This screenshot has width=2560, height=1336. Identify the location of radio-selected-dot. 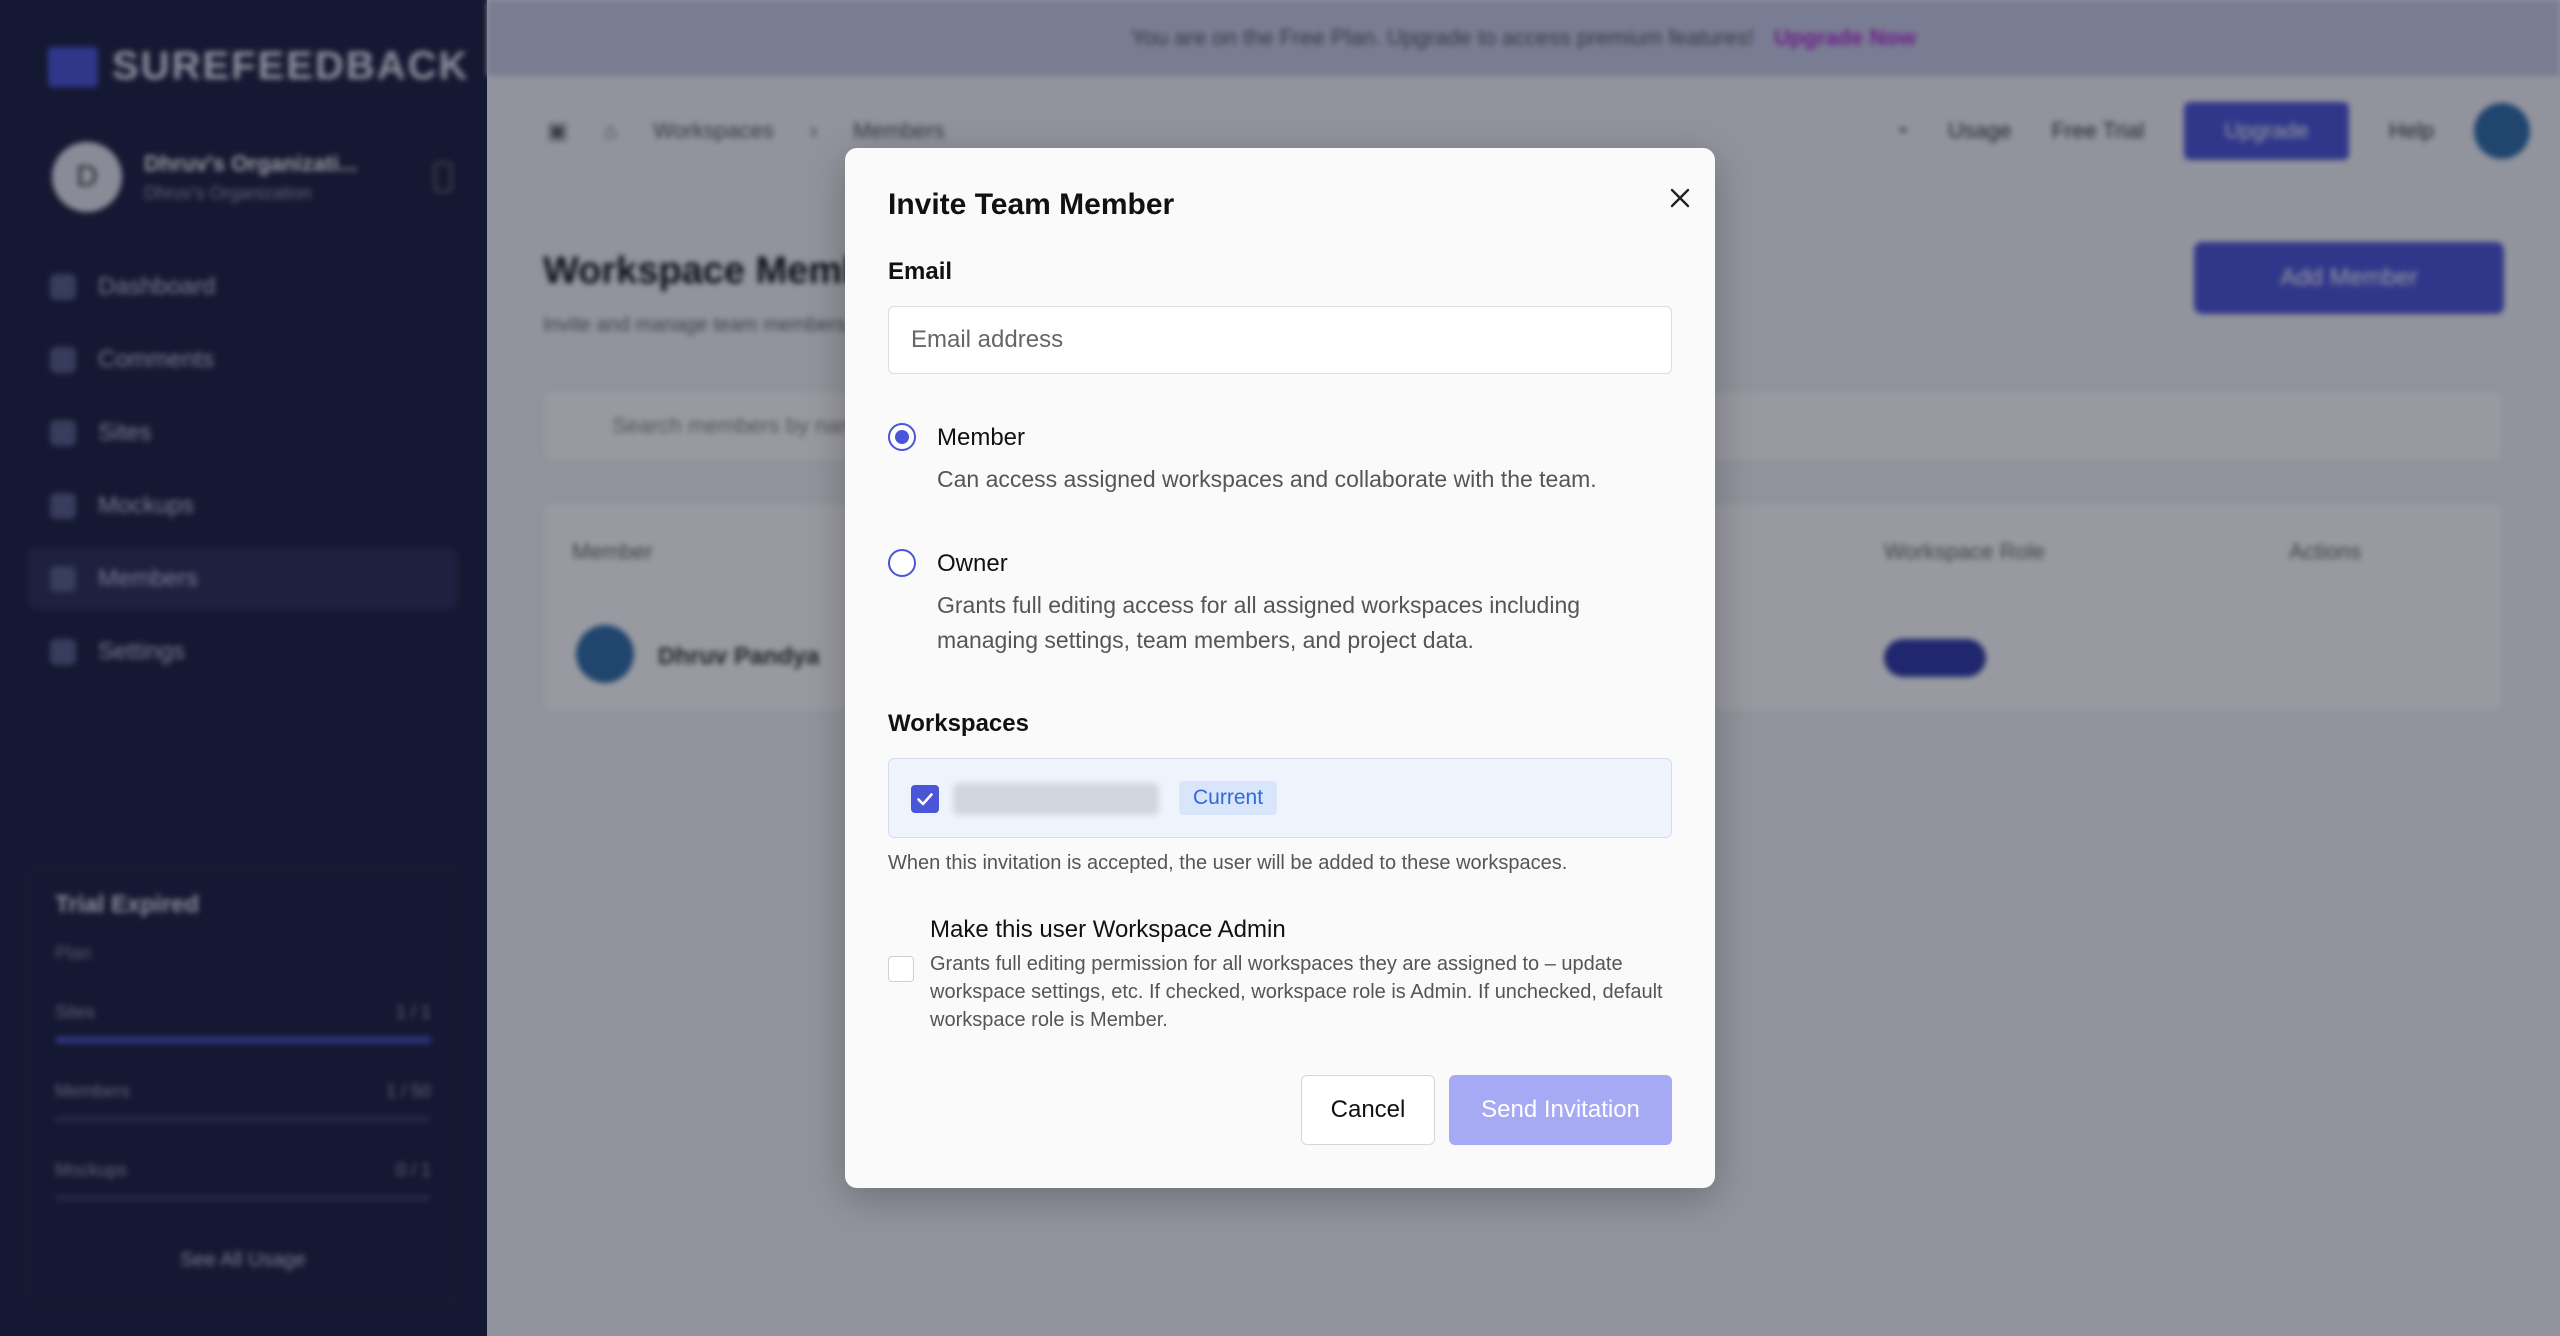
(902, 437).